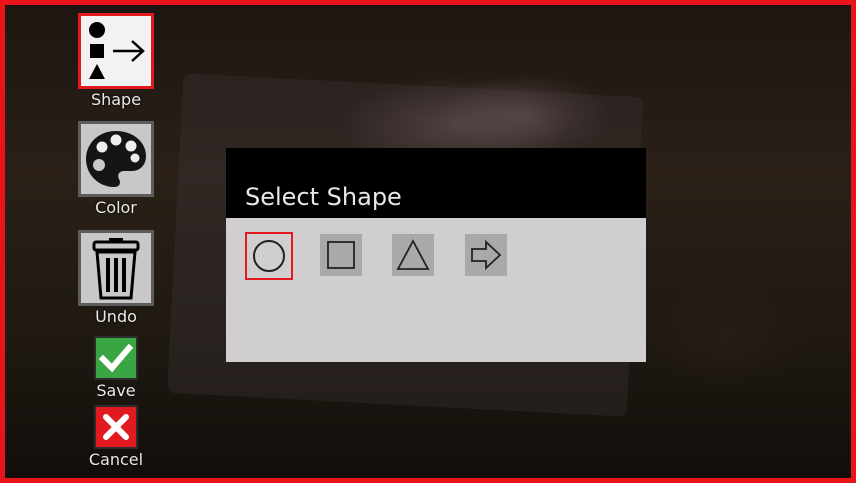 The width and height of the screenshot is (856, 483). I want to click on palette-icon, so click(116, 159).